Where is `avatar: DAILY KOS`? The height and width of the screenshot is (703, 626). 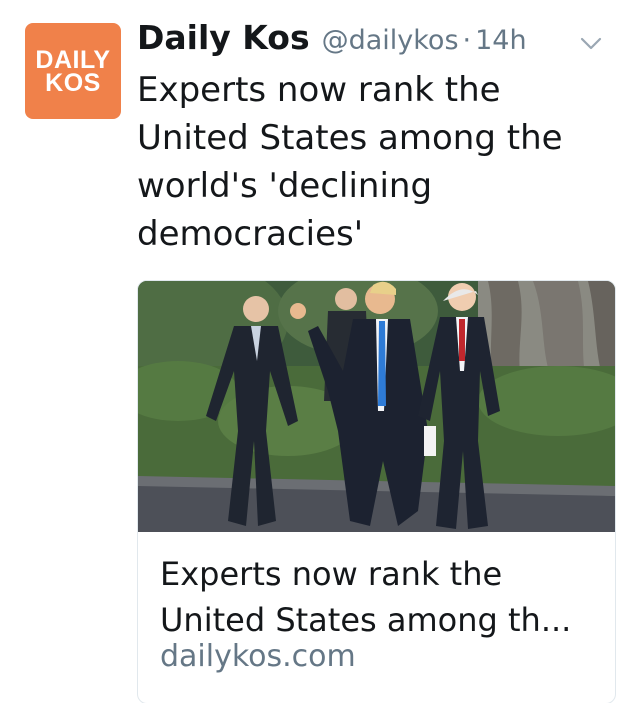 avatar: DAILY KOS is located at coordinates (73, 71).